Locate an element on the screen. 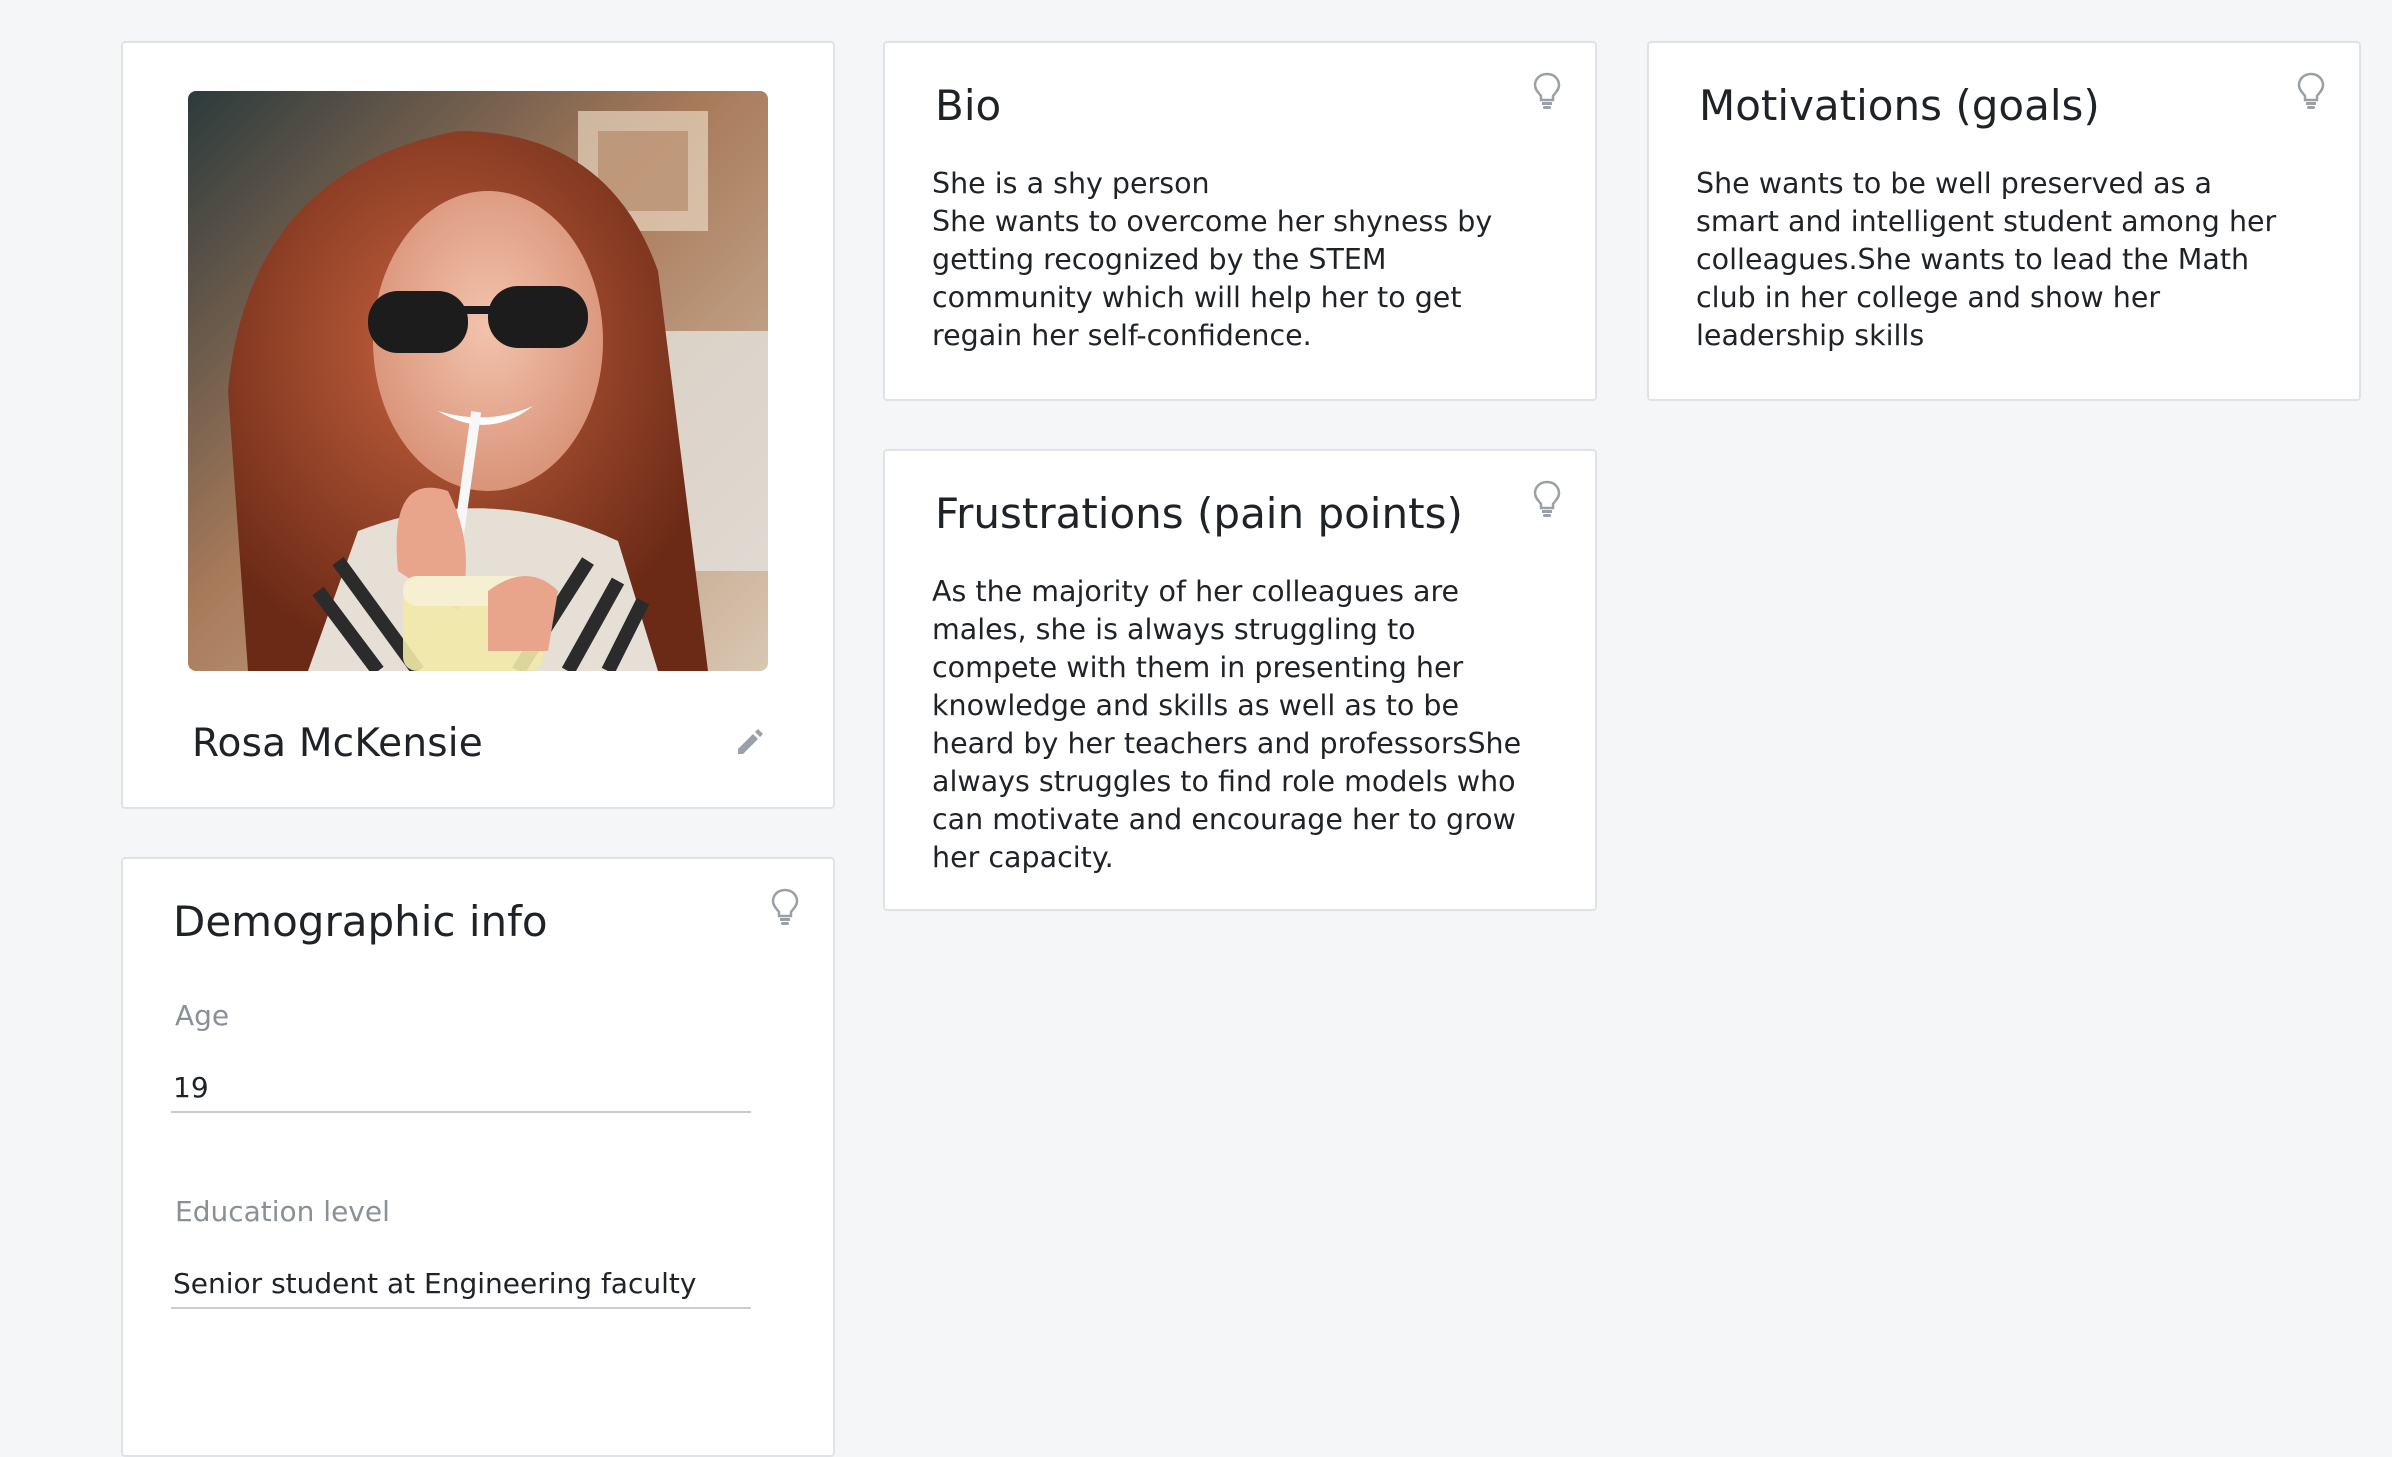 Image resolution: width=2392 pixels, height=1457 pixels. demographic-card: Demographic info Age Education level is located at coordinates (478, 1157).